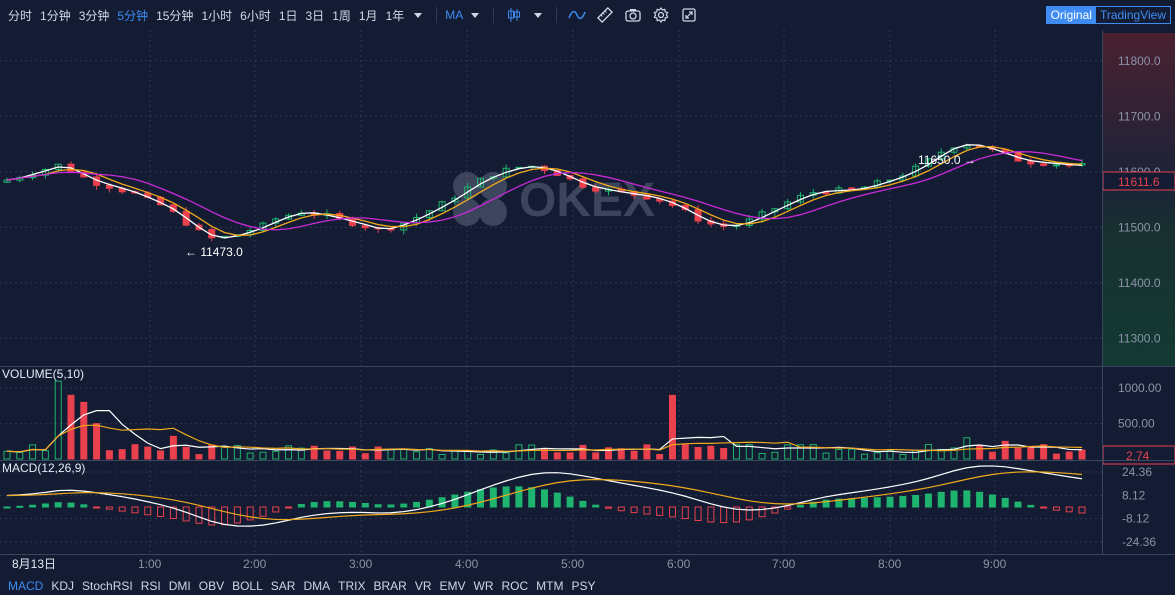 The image size is (1175, 595). Describe the element at coordinates (1138, 181) in the screenshot. I see `current-price-marker: 11611.6` at that location.